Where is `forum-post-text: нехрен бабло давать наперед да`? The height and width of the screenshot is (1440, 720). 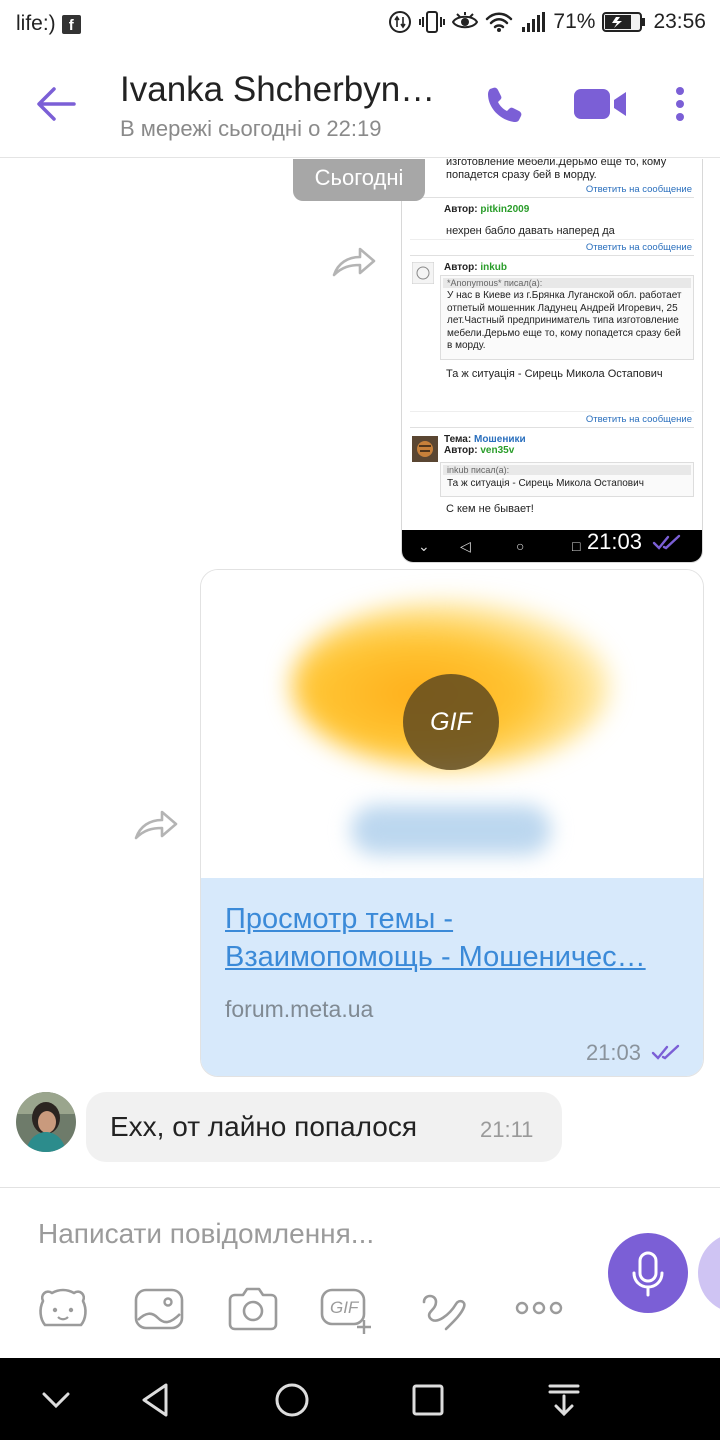 forum-post-text: нехрен бабло давать наперед да is located at coordinates (530, 231).